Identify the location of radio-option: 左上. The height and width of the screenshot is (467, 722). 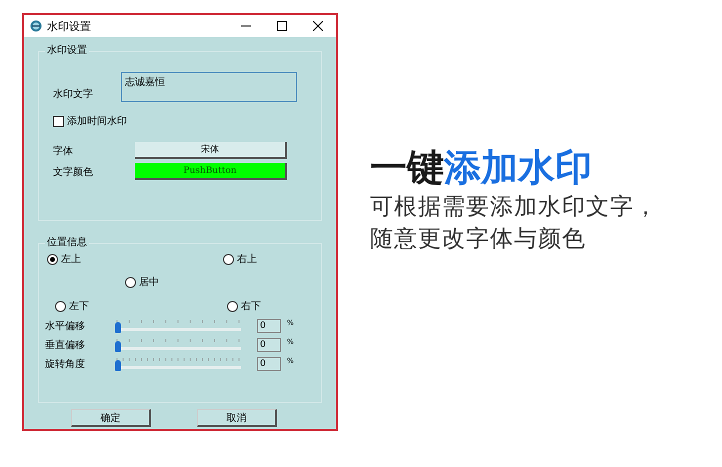
(64, 259).